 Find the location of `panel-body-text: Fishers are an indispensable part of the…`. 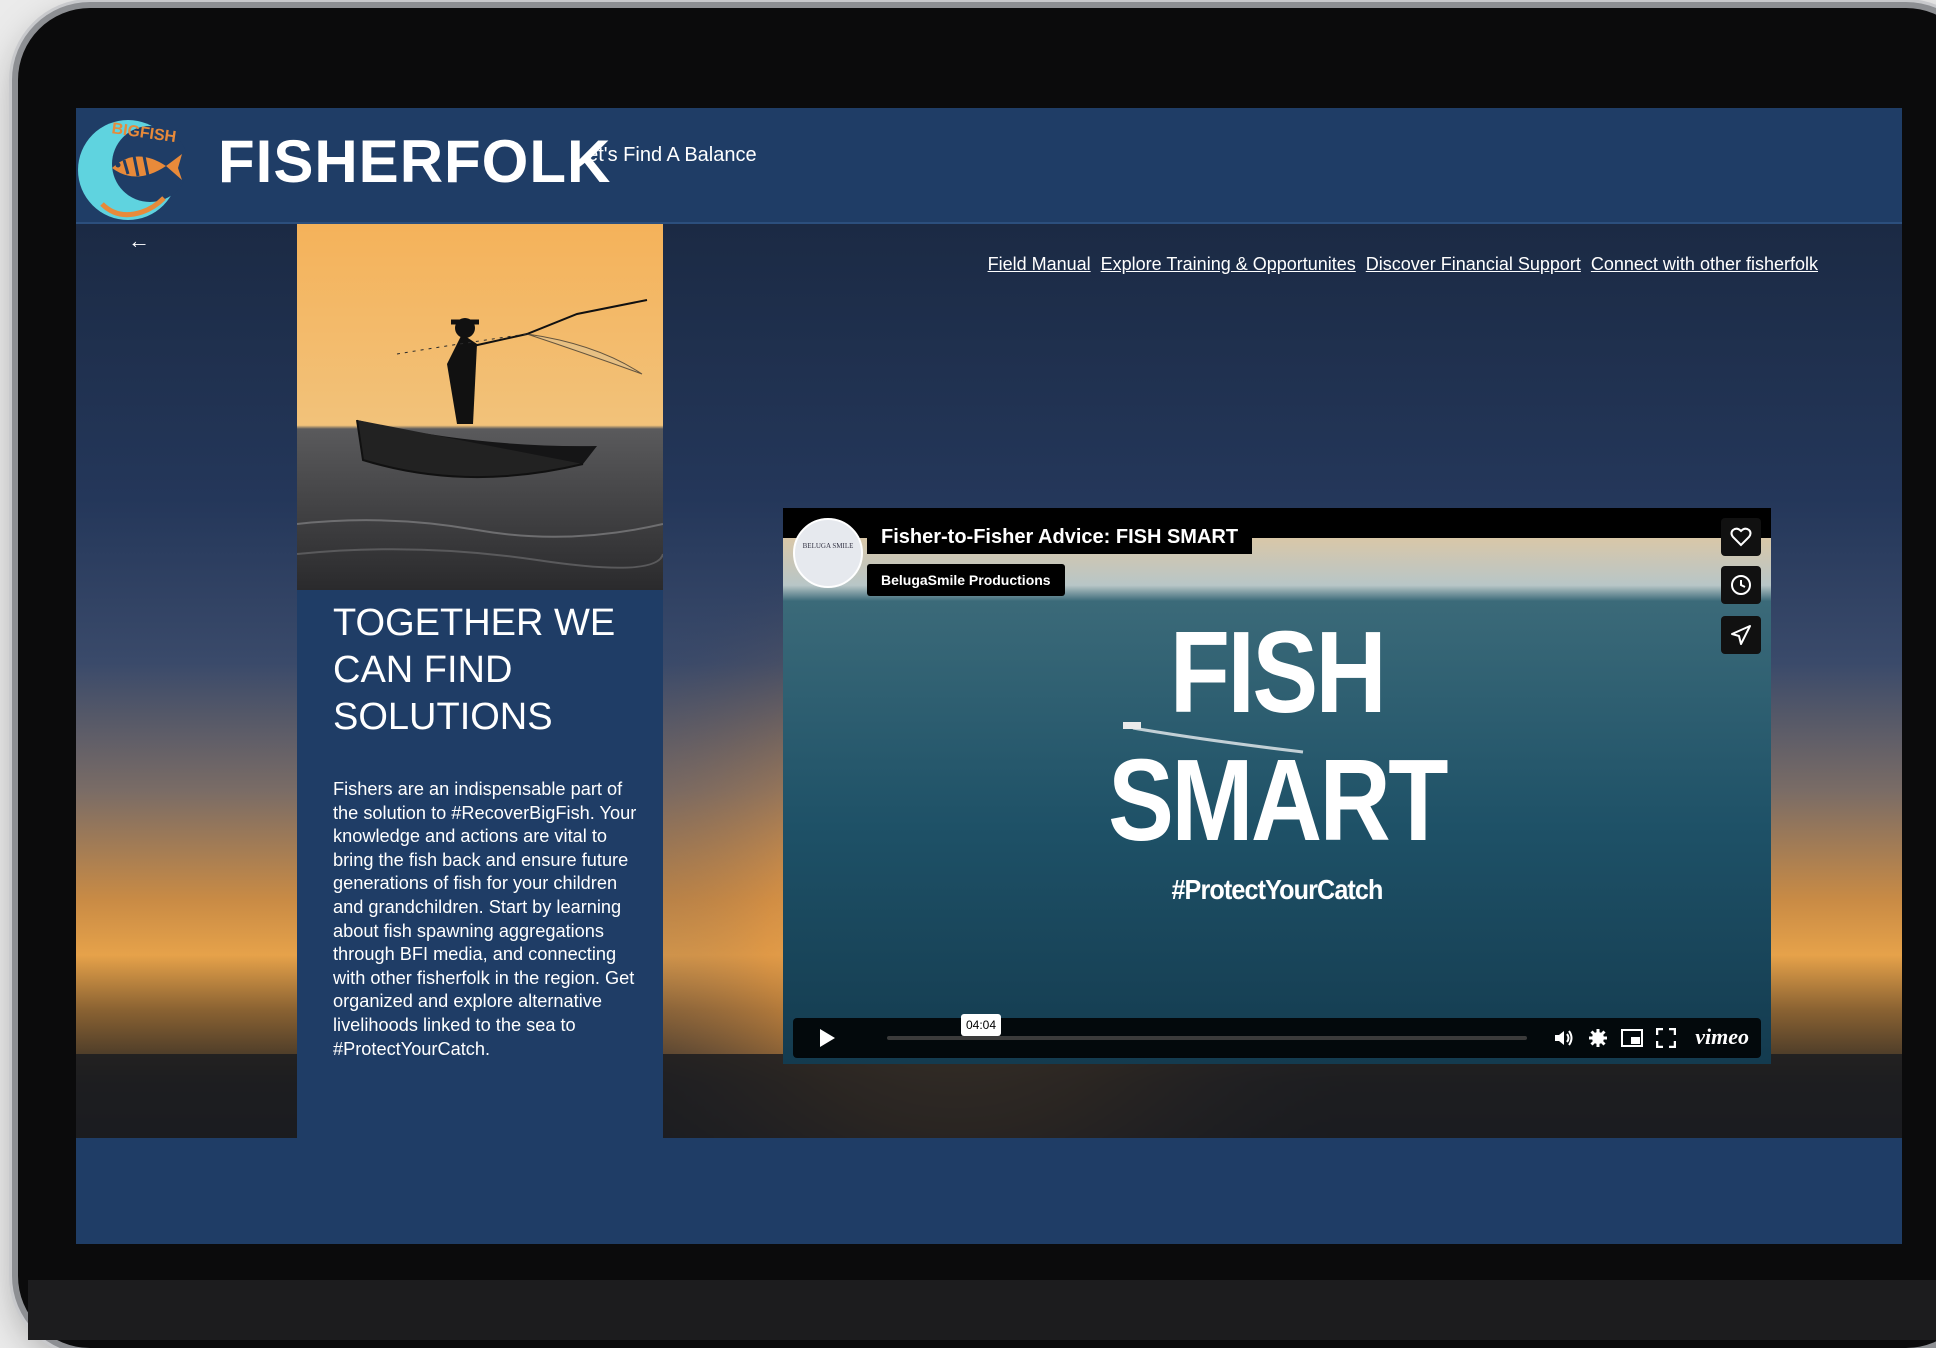

panel-body-text: Fishers are an indispensable part of the… is located at coordinates (485, 919).